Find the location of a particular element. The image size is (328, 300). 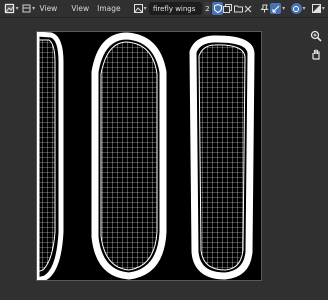

gizmo-toggle: ▾ is located at coordinates (277, 8).